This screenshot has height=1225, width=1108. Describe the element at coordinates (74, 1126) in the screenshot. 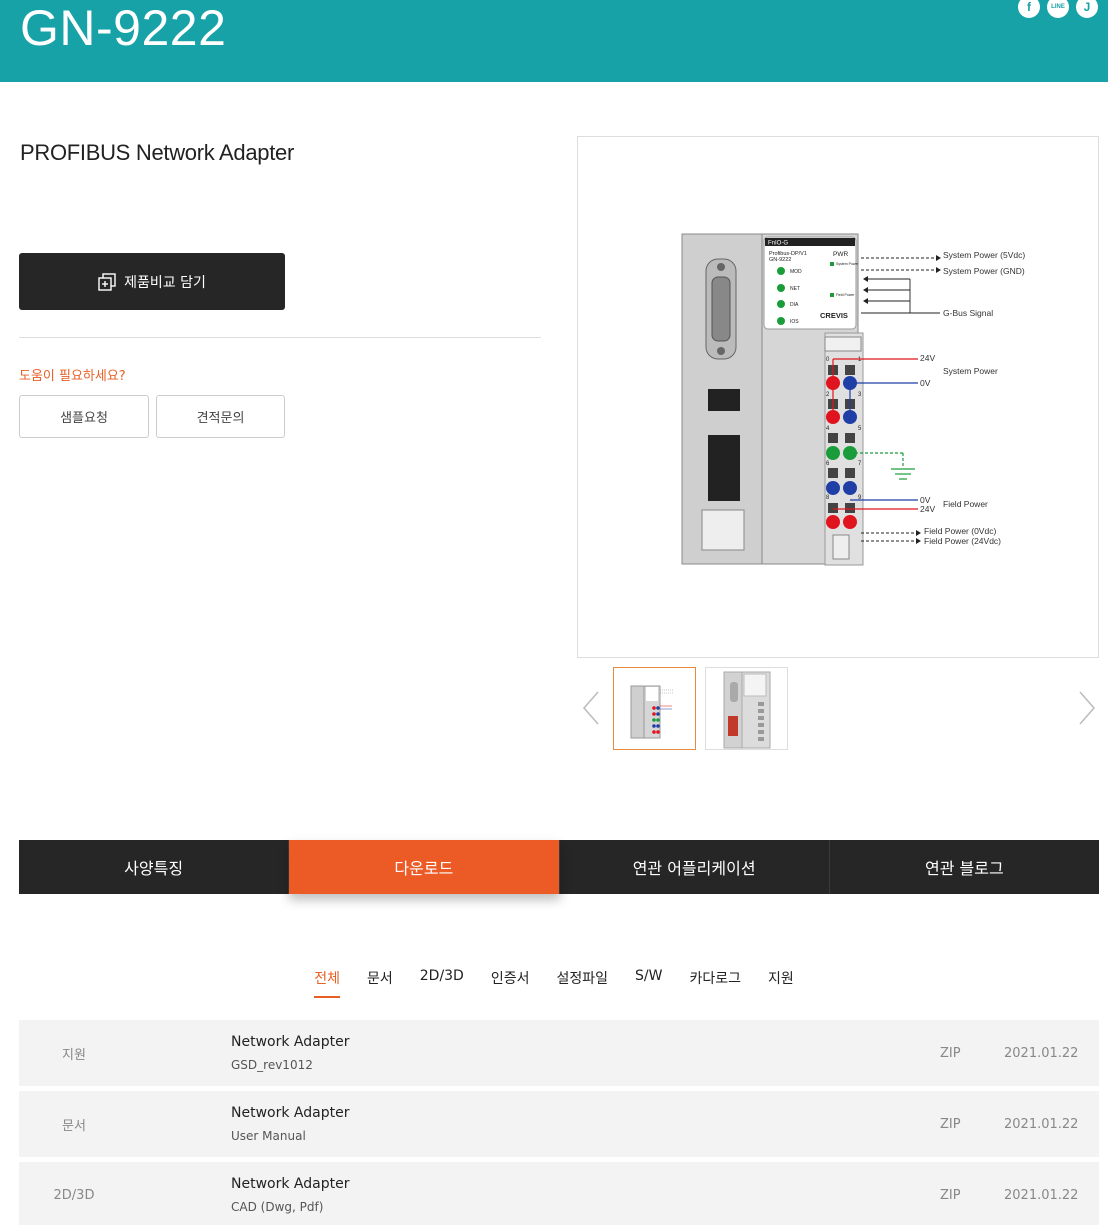

I see `download-category: 문서` at that location.